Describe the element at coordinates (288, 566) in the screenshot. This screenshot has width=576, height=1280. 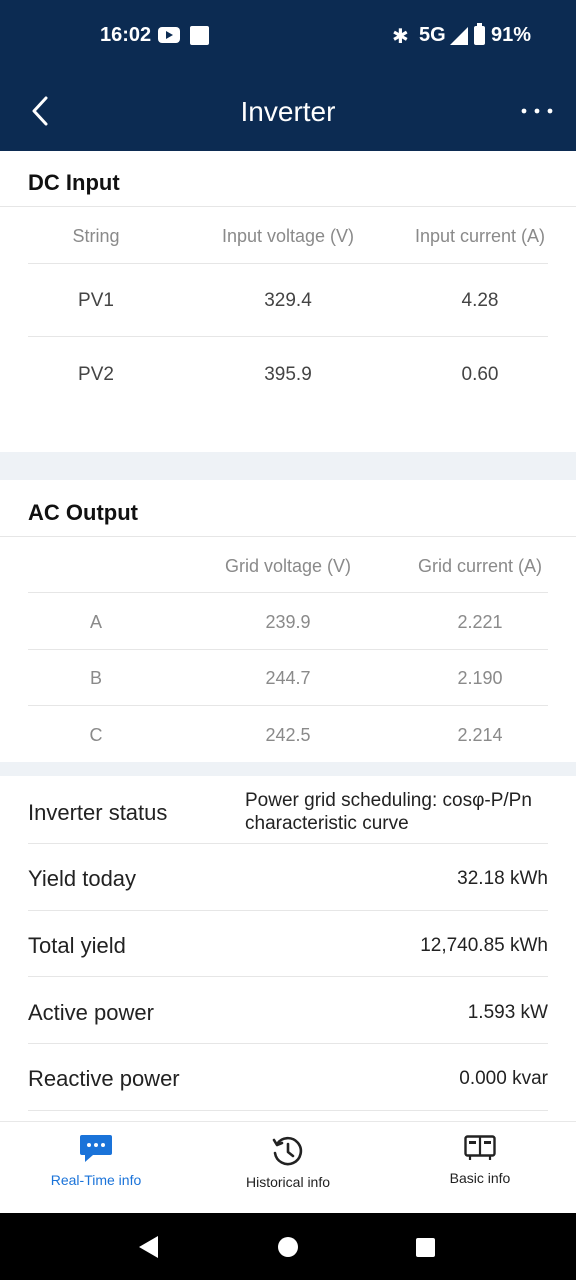
I see `ac-header-voltage: Grid voltage (V)` at that location.